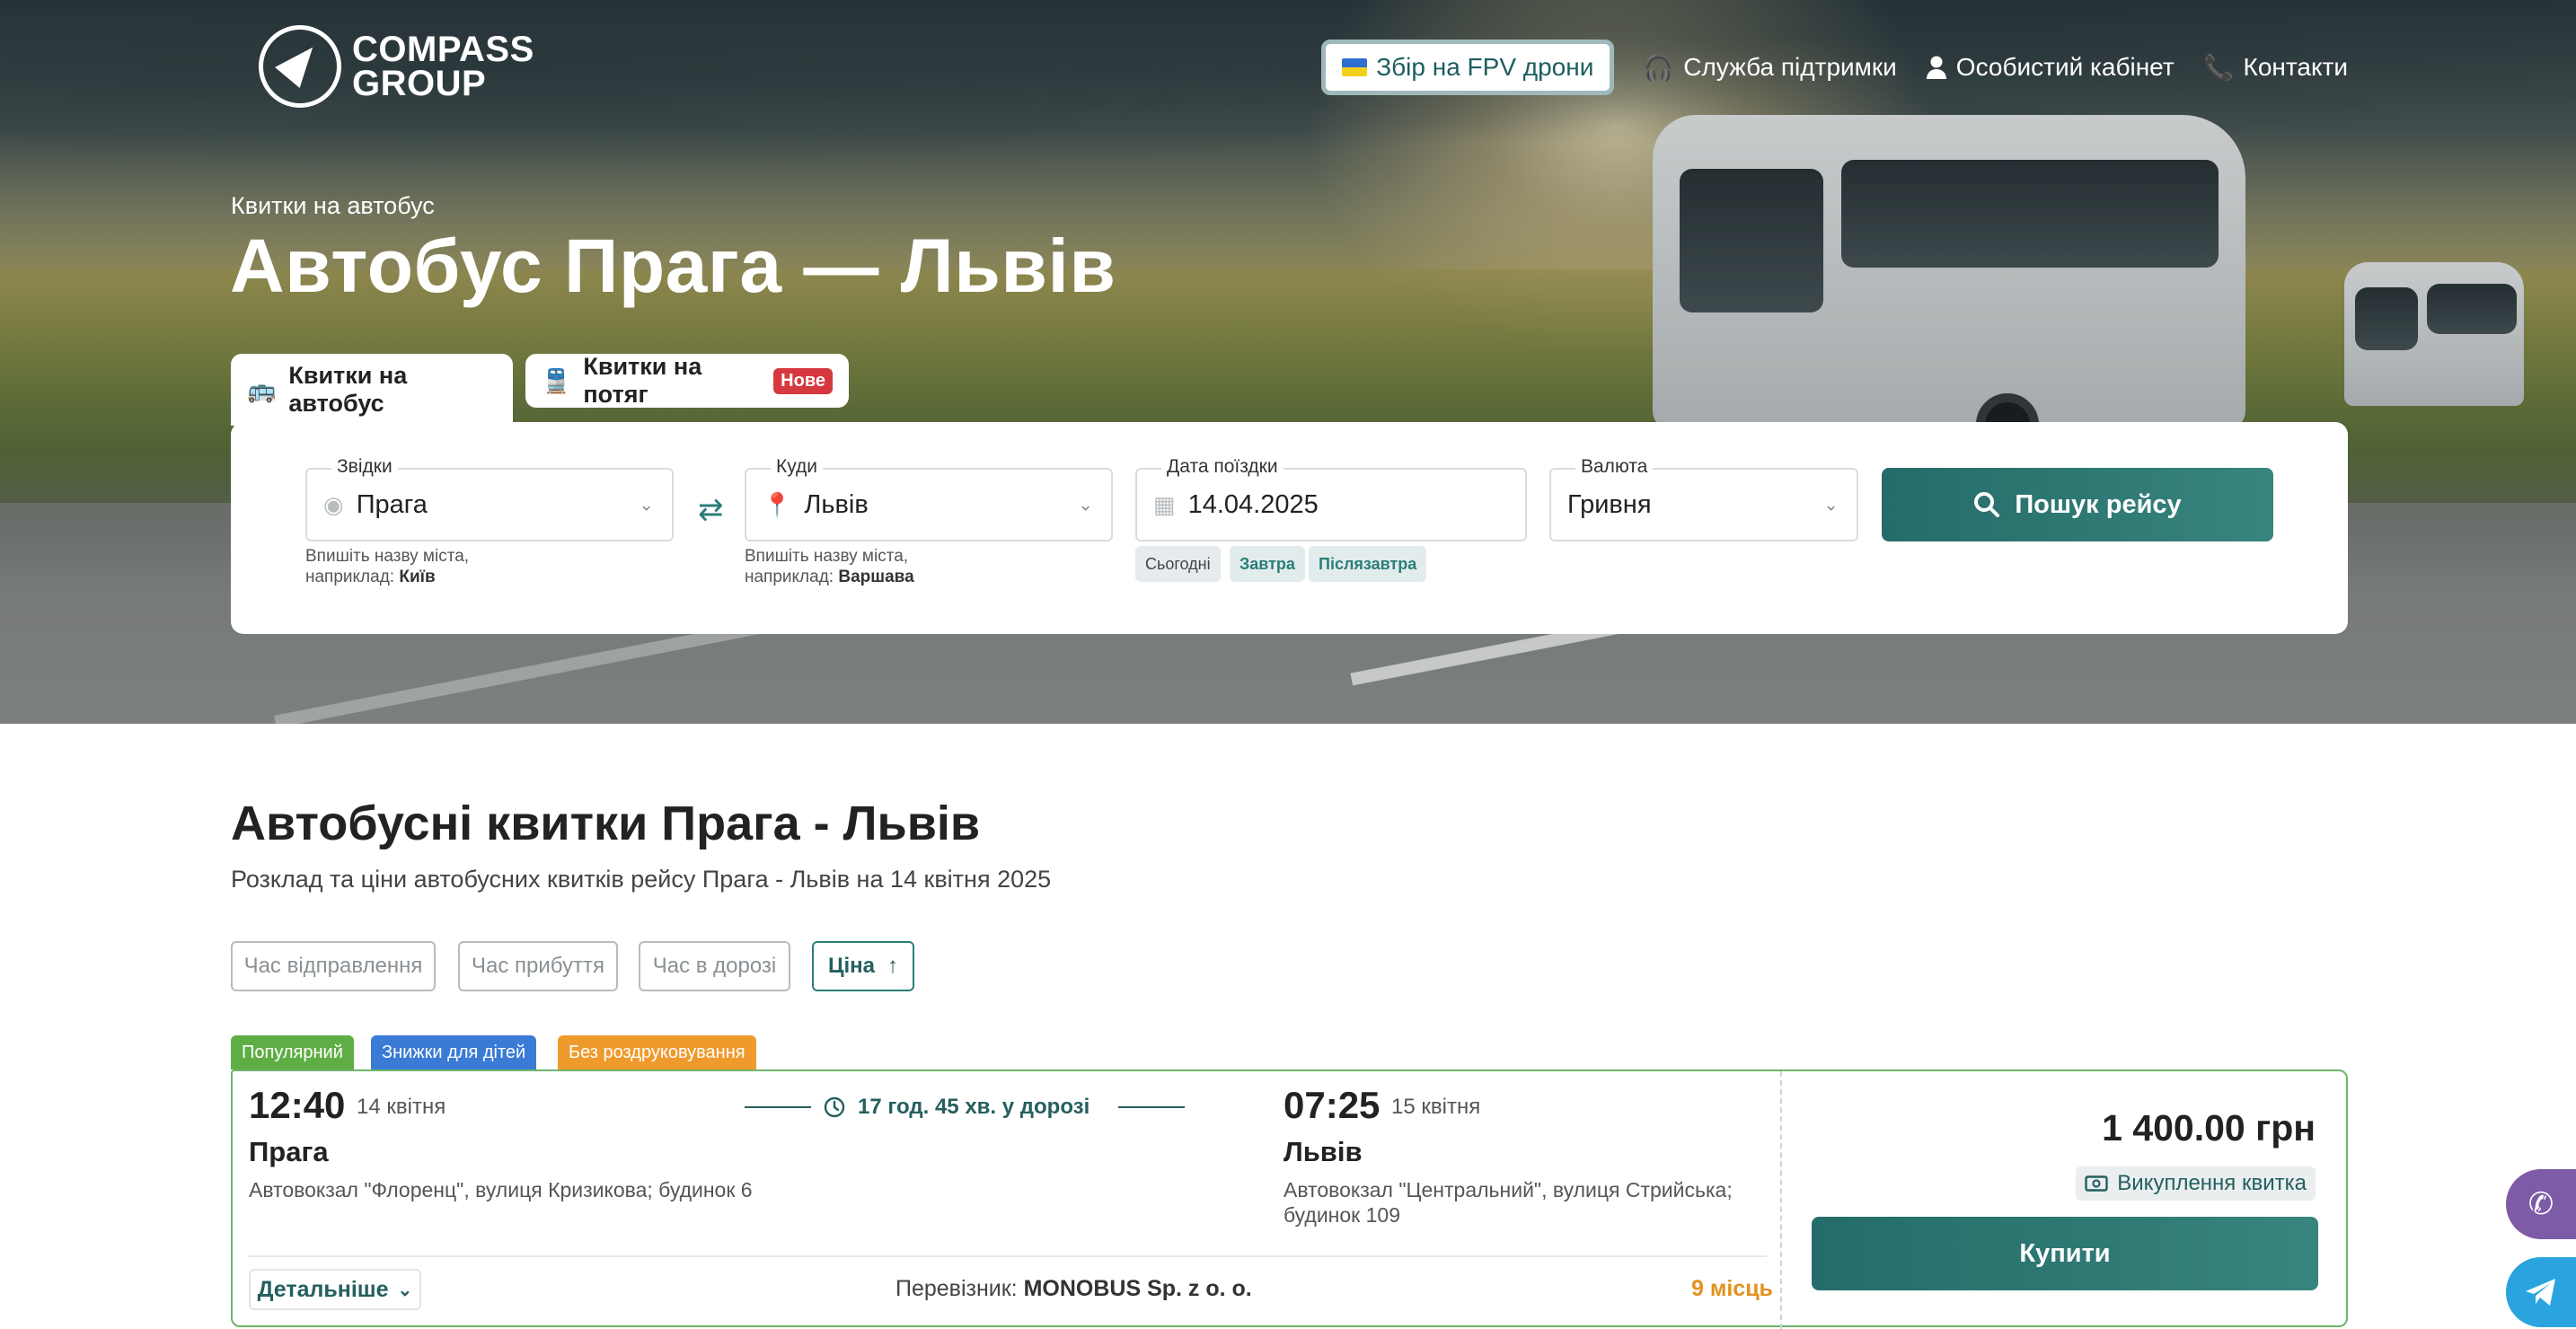 The image size is (2576, 1329). Describe the element at coordinates (1152, 1107) in the screenshot. I see `duration-line-right` at that location.